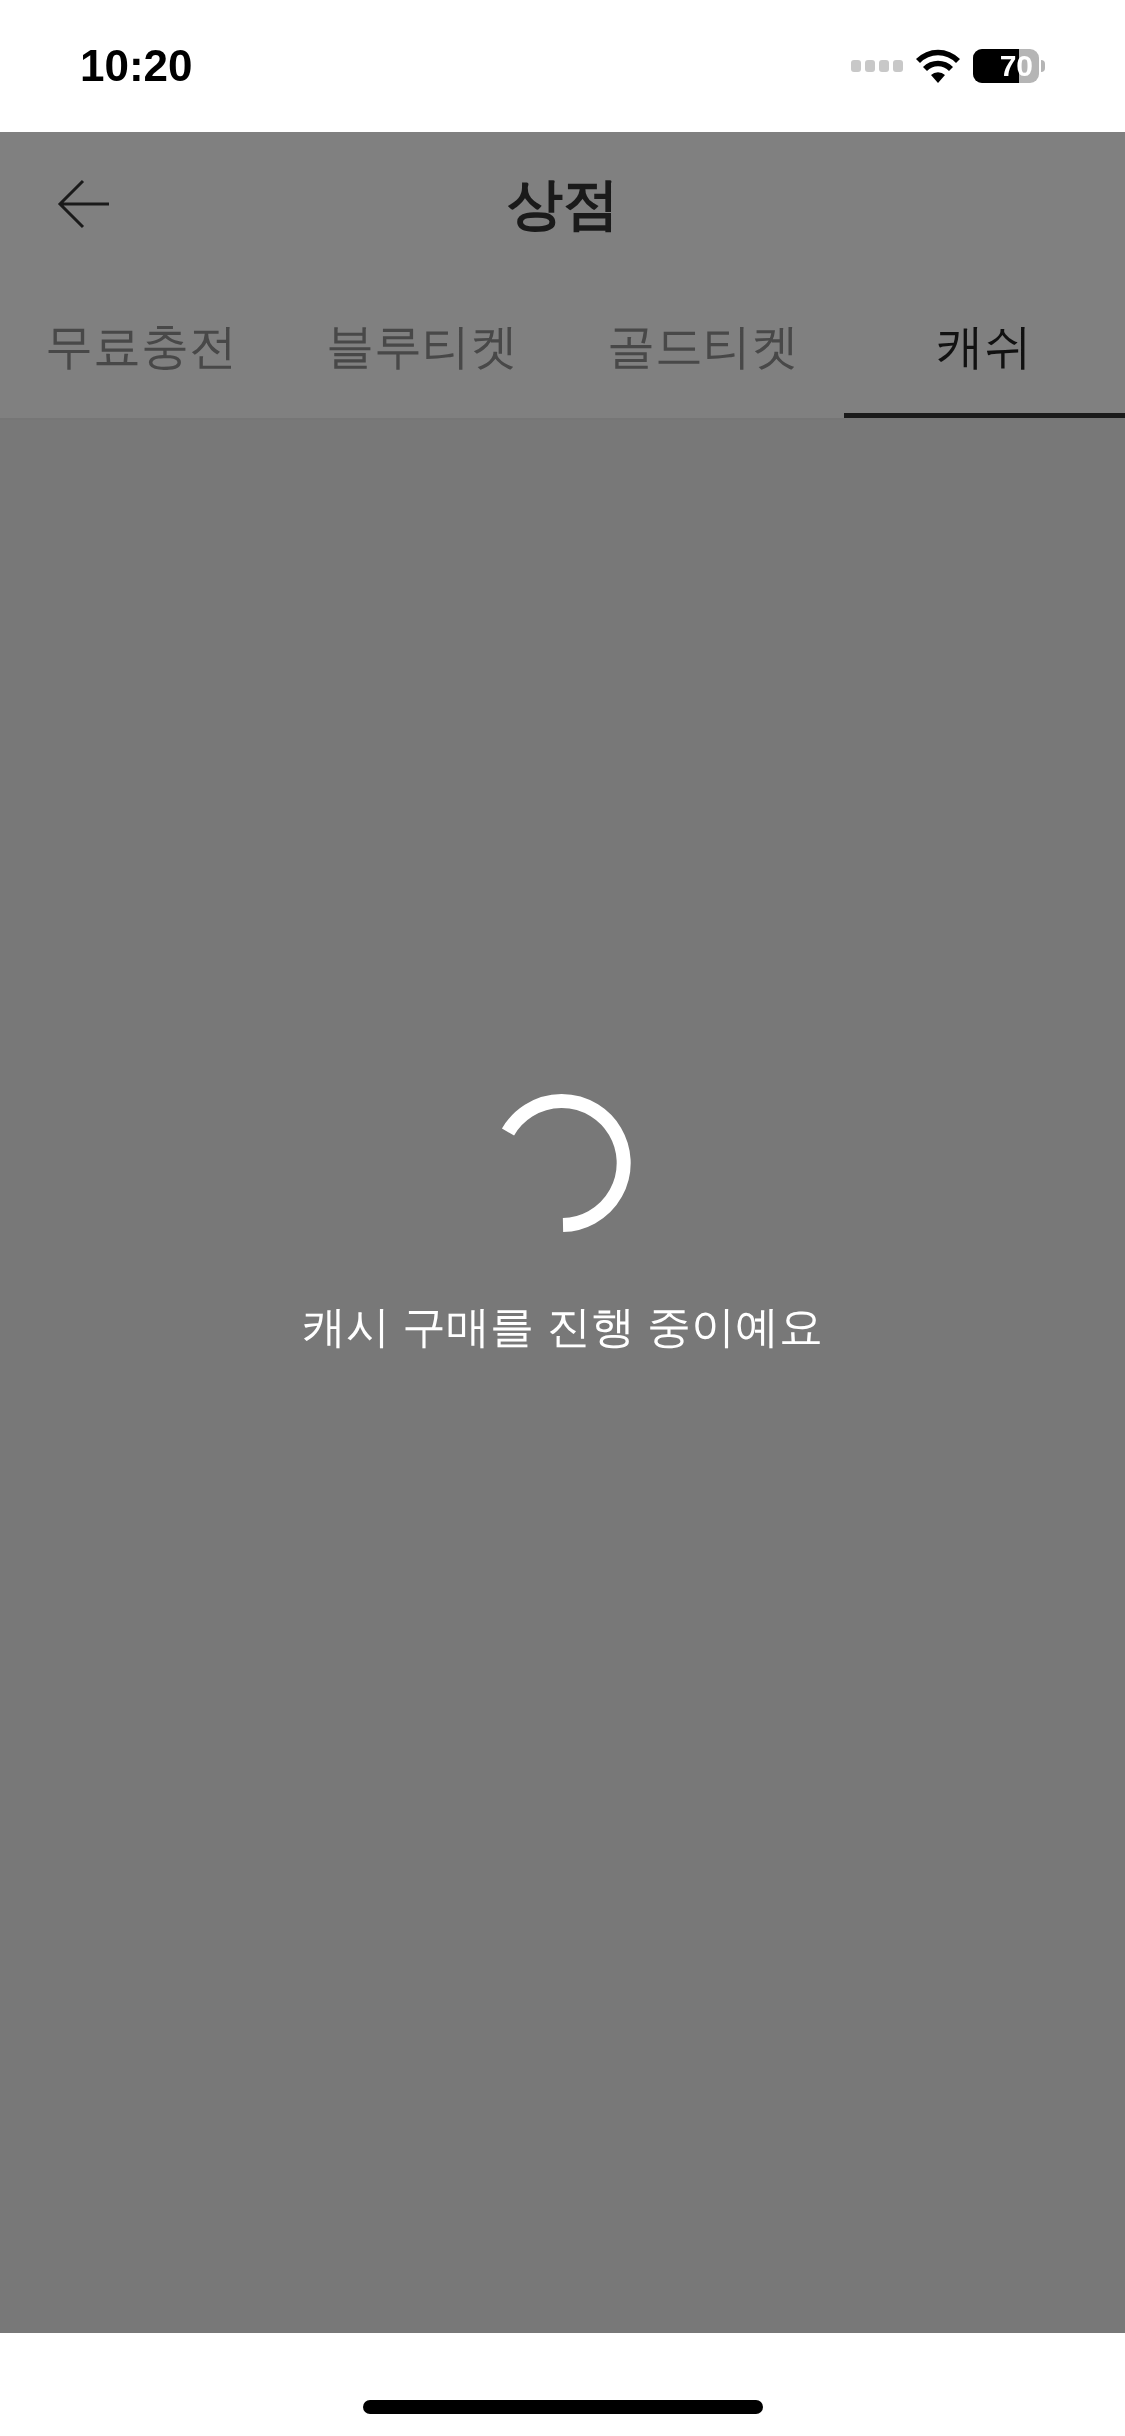 This screenshot has width=1125, height=2436. What do you see at coordinates (562, 1327) in the screenshot?
I see `loading-message: 캐시 구매를 진행 중이예요` at bounding box center [562, 1327].